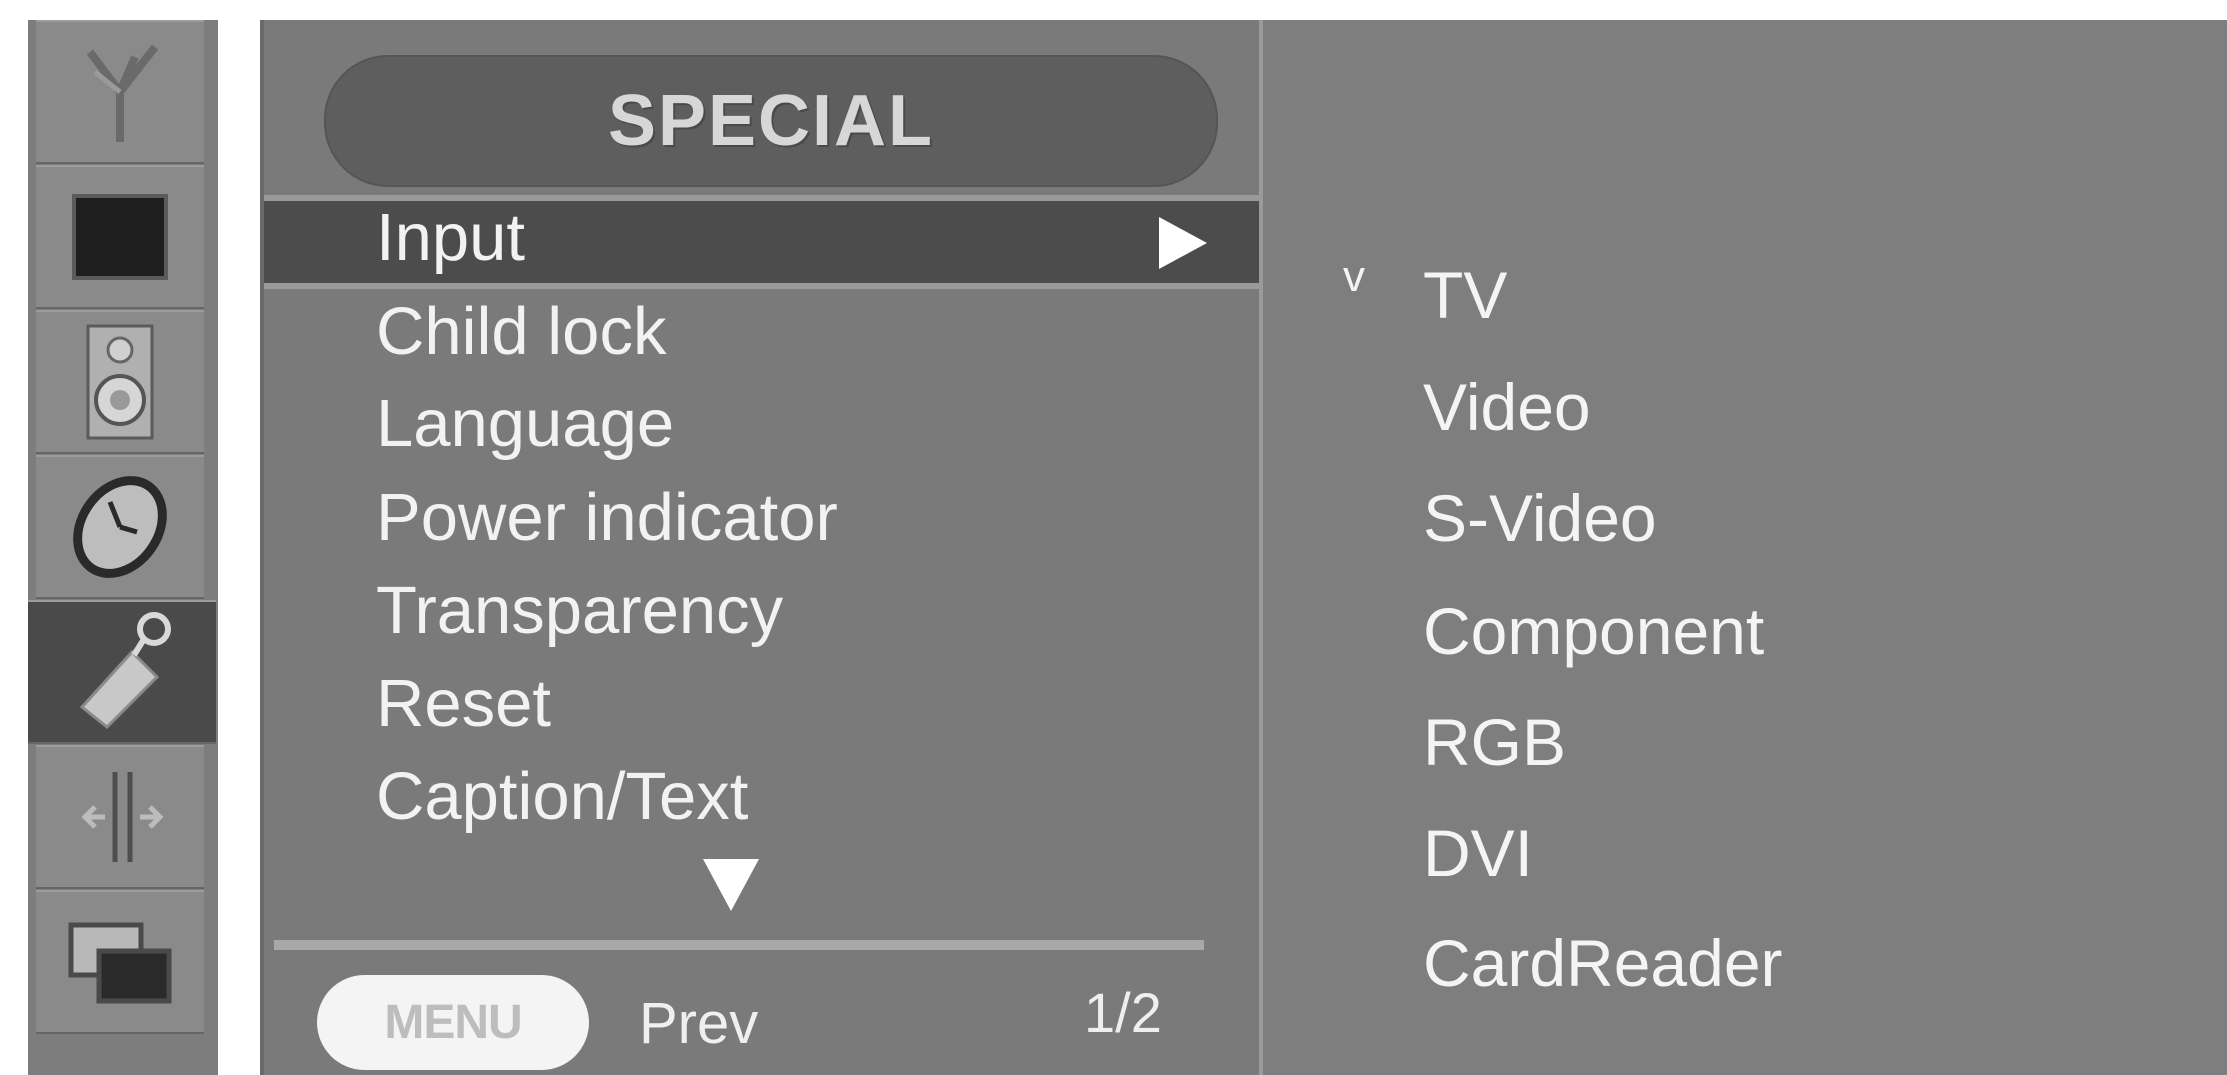  What do you see at coordinates (1123, 1012) in the screenshot?
I see `page-indicator: 1/2` at bounding box center [1123, 1012].